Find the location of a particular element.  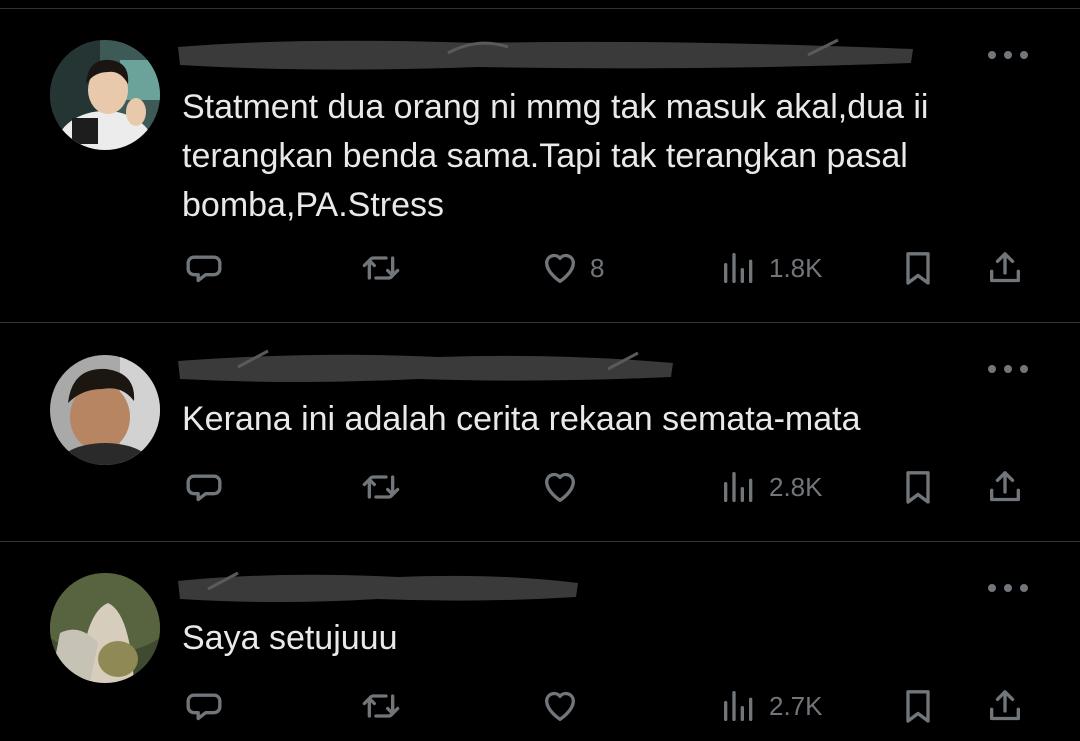

views-button: 2.8K is located at coordinates (771, 487).